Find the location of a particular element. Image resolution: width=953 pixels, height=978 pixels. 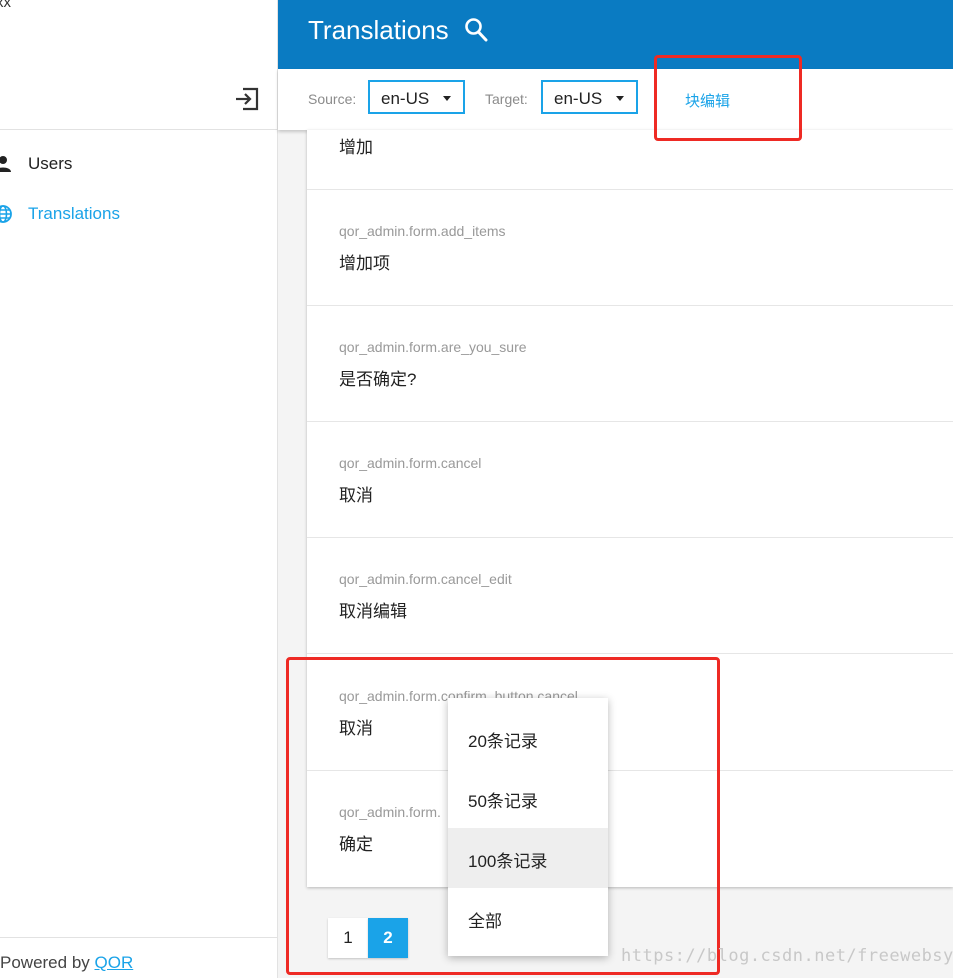

sidebar-item-label: Users is located at coordinates (50, 163).